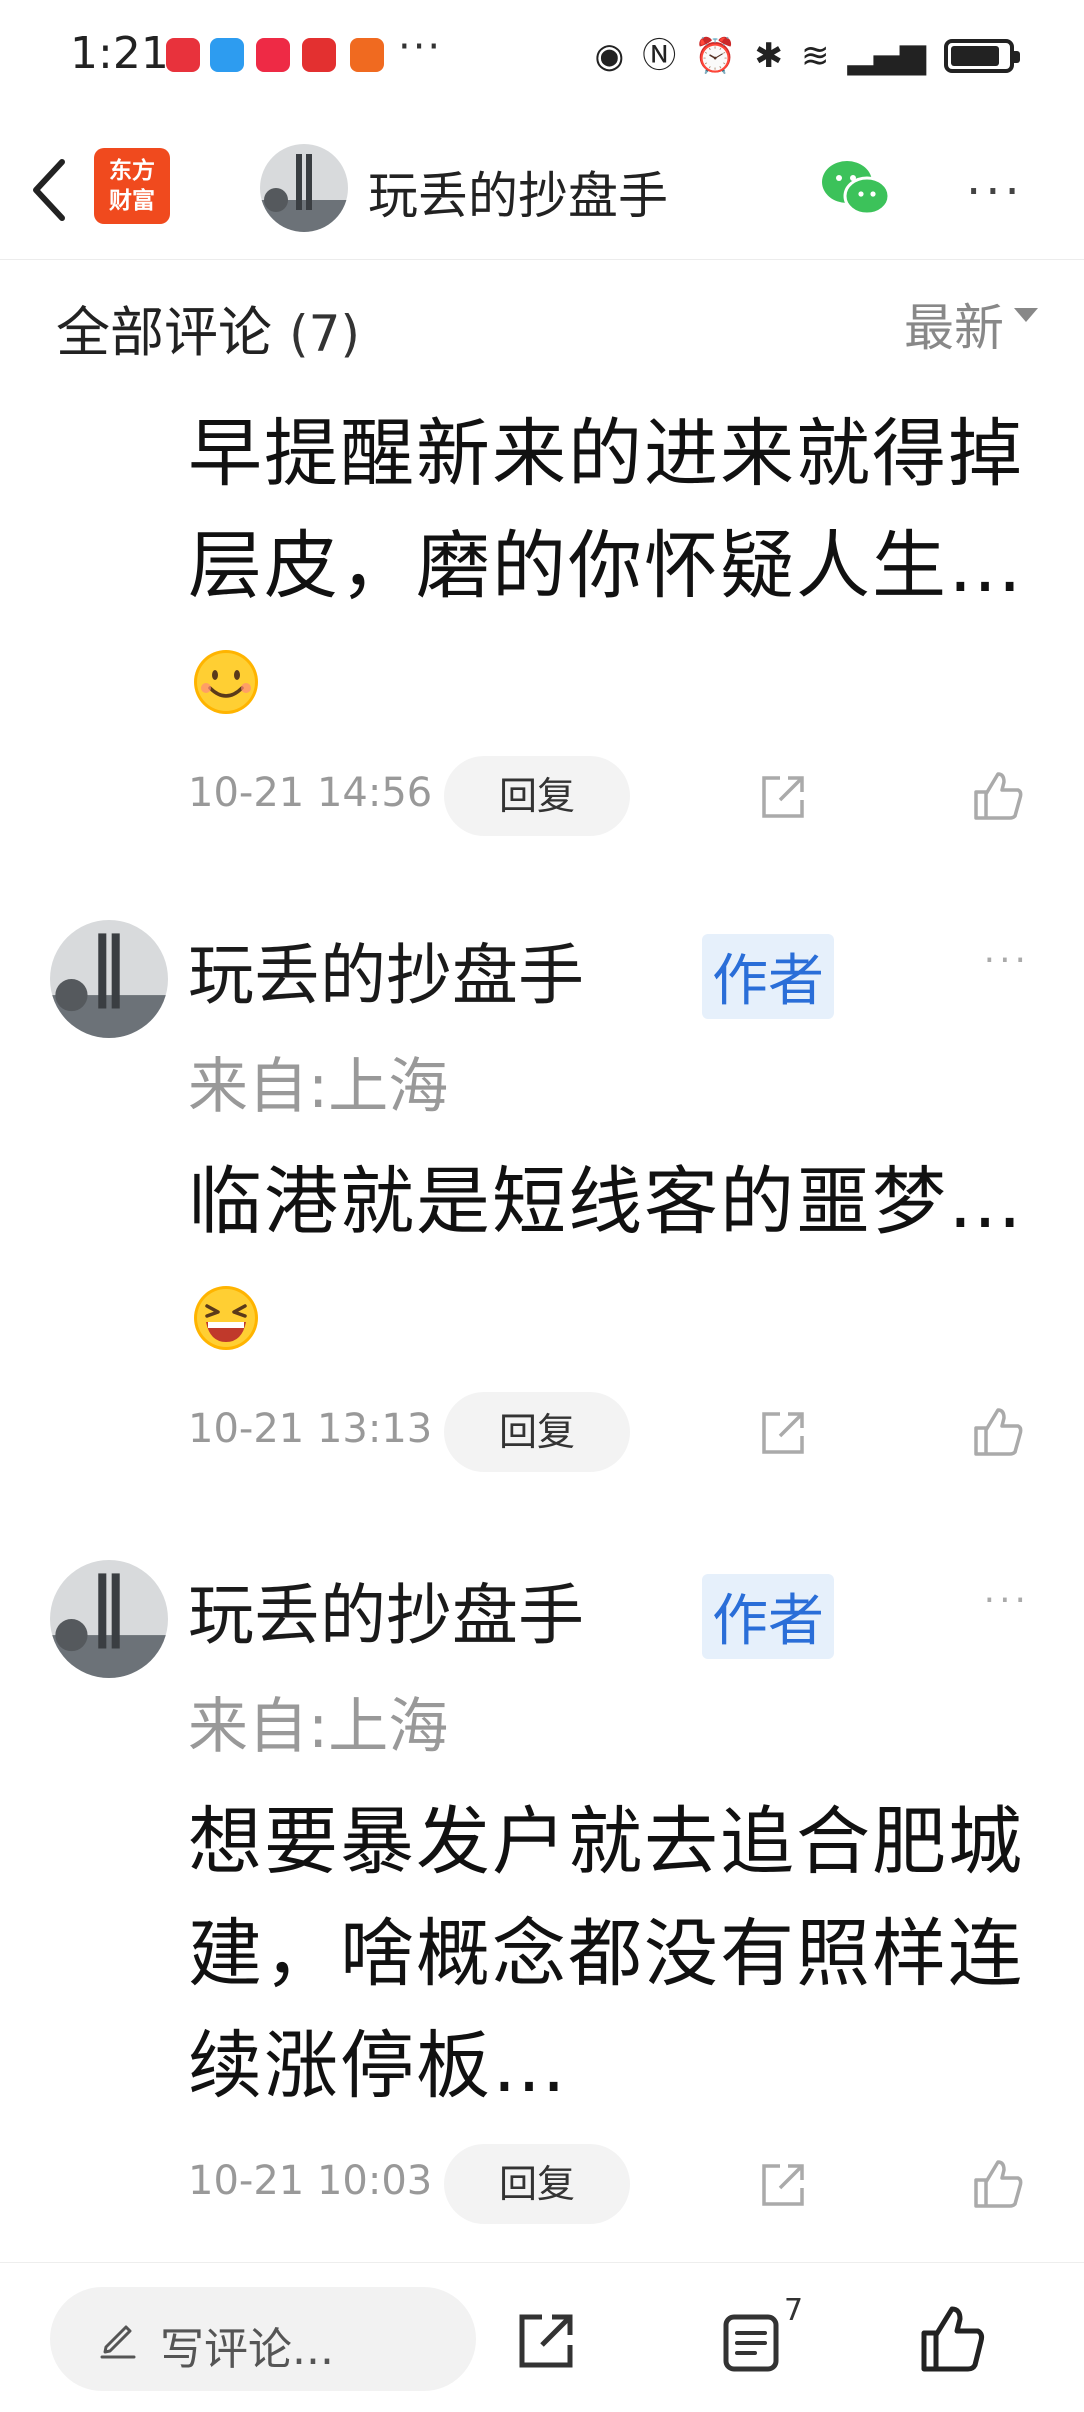  Describe the element at coordinates (995, 192) in the screenshot. I see `more-options-icon: ···` at that location.